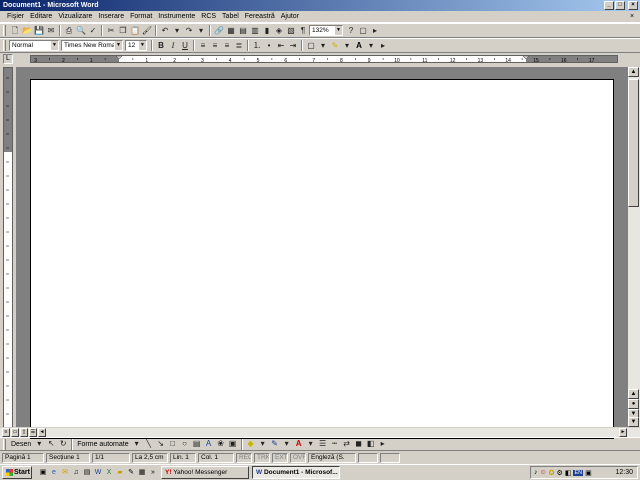 The width and height of the screenshot is (640, 480). Describe the element at coordinates (243, 31) in the screenshot. I see `insert-table-icon: ▤` at that location.